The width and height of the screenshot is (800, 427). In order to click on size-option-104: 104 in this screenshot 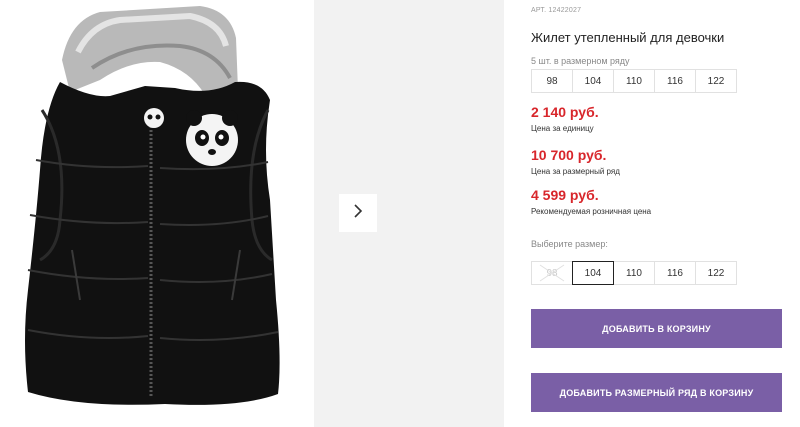, I will do `click(593, 273)`.